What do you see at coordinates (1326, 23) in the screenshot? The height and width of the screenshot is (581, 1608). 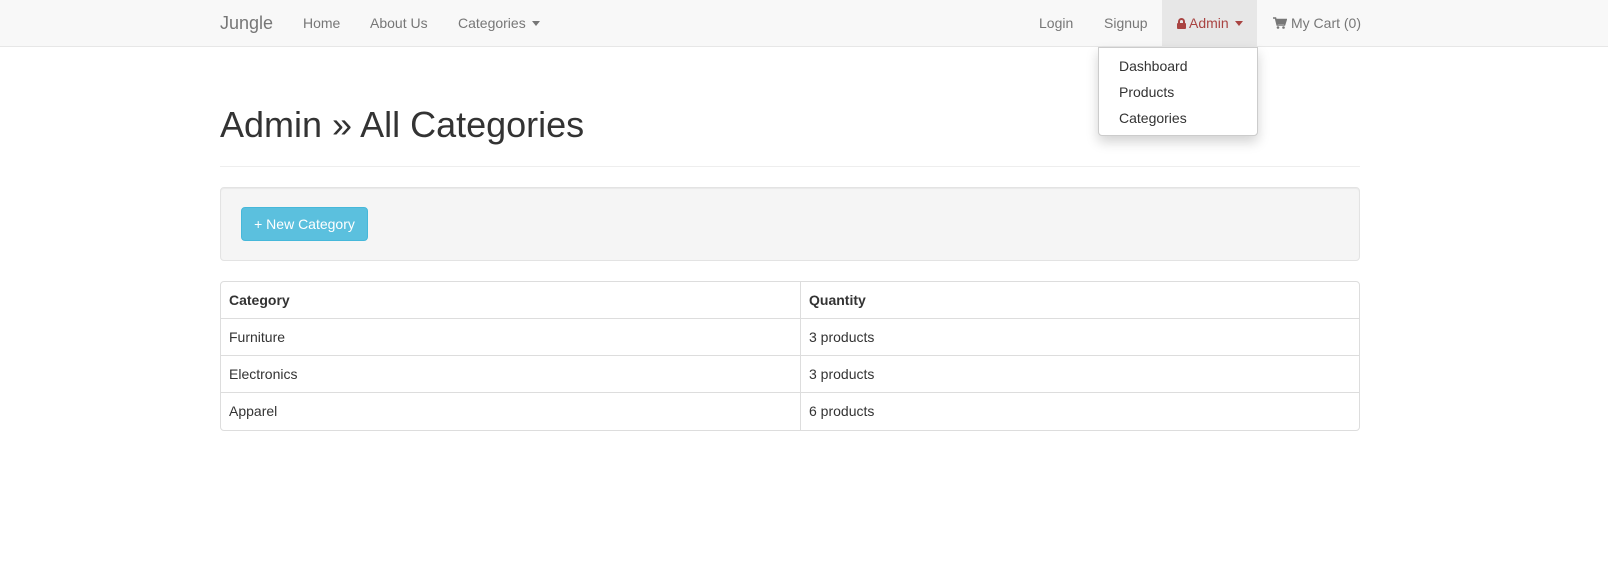 I see `nav-my-cart-label: My Cart (0)` at bounding box center [1326, 23].